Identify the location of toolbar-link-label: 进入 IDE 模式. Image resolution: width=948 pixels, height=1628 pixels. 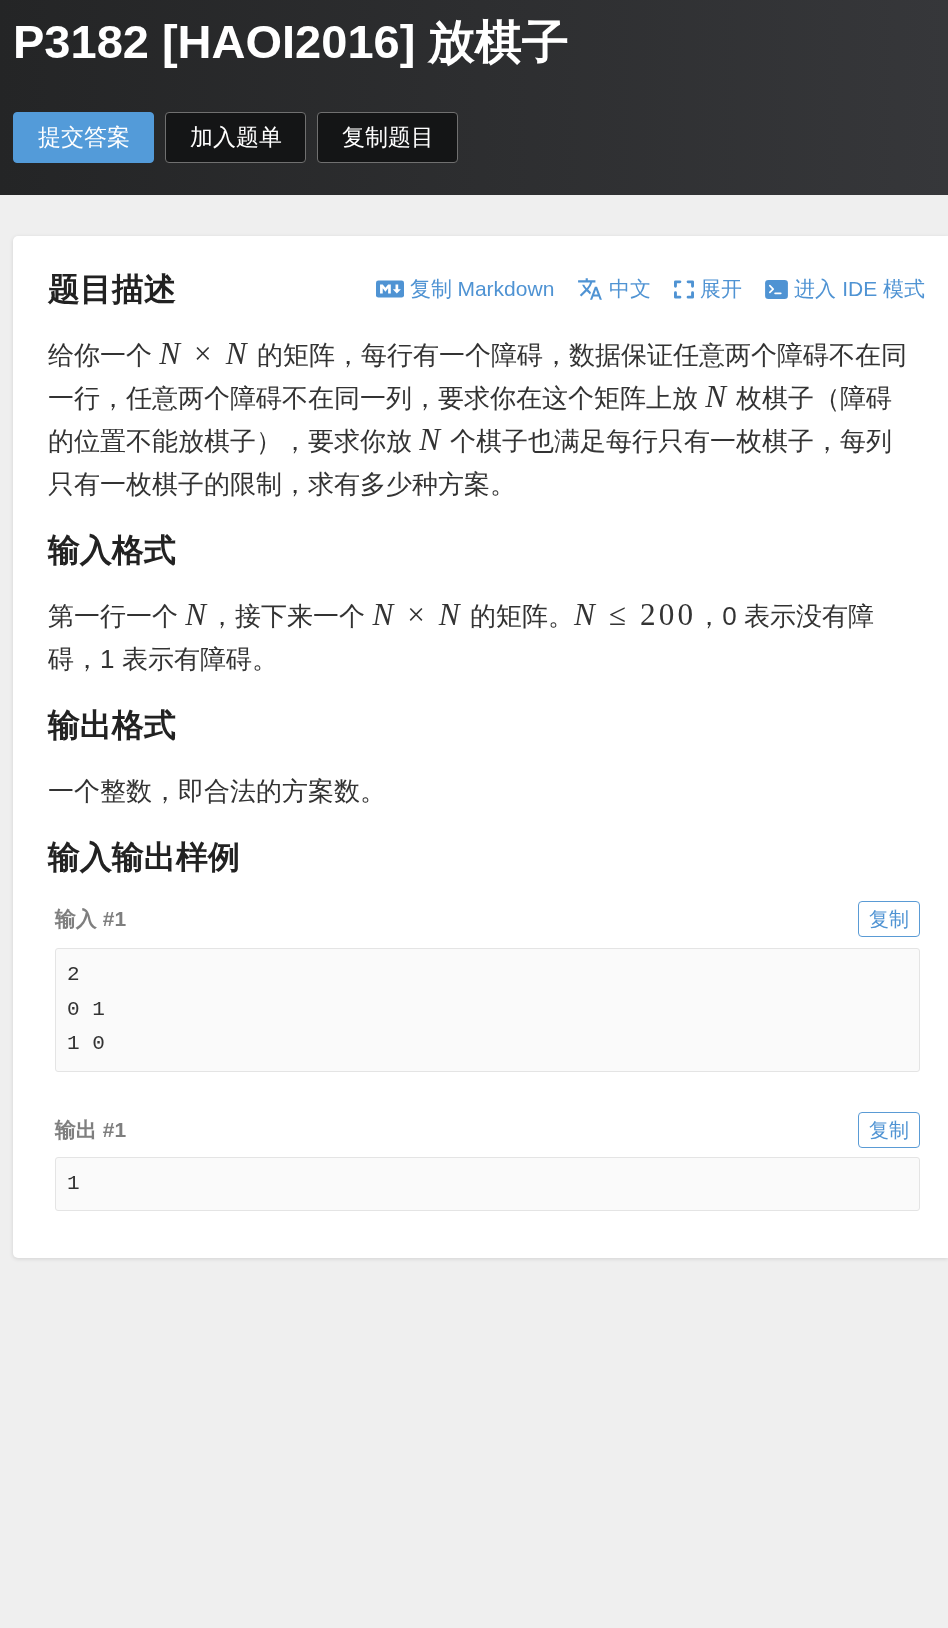
(859, 289).